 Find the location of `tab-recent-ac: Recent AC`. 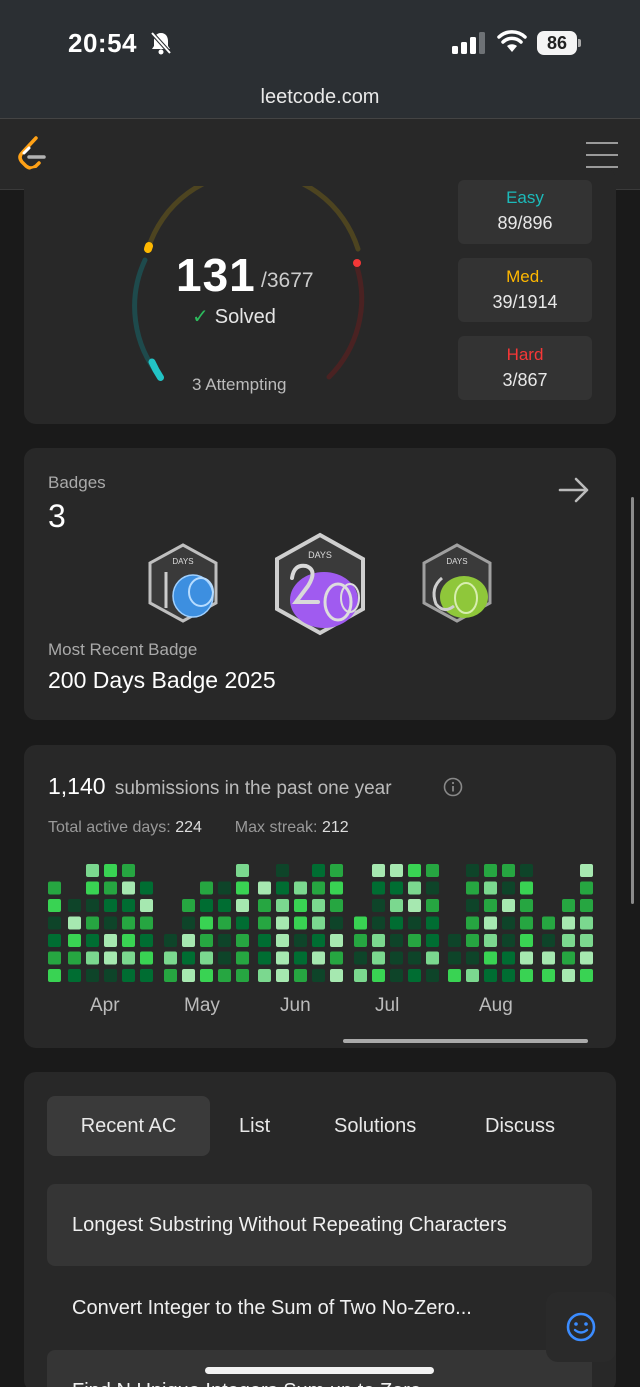

tab-recent-ac: Recent AC is located at coordinates (128, 1126).